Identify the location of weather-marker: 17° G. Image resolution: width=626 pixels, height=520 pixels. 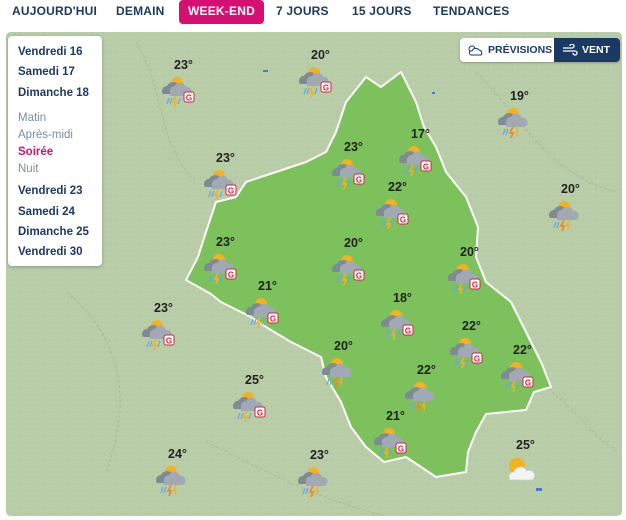
(419, 152).